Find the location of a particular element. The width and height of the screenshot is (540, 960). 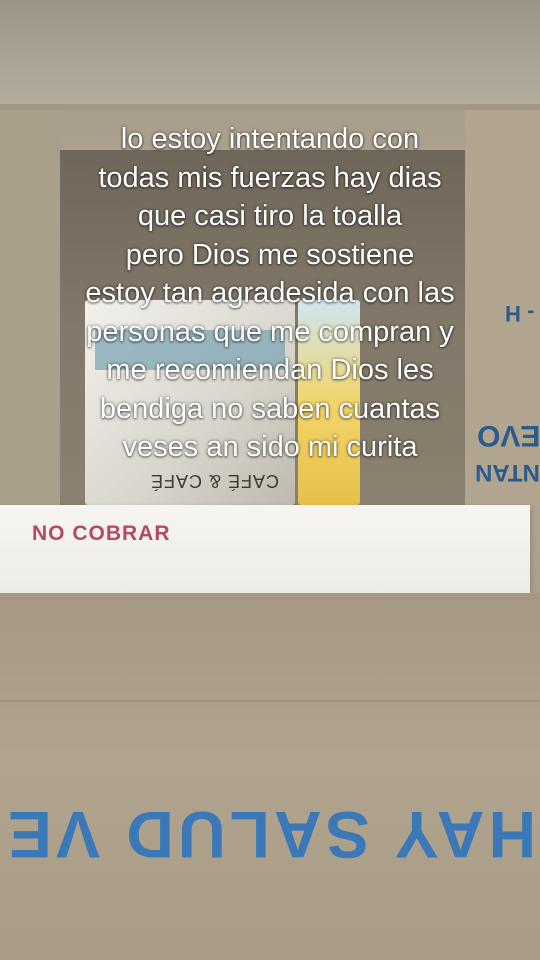

caption-line: todas mis fuerzas hay dias is located at coordinates (270, 177).